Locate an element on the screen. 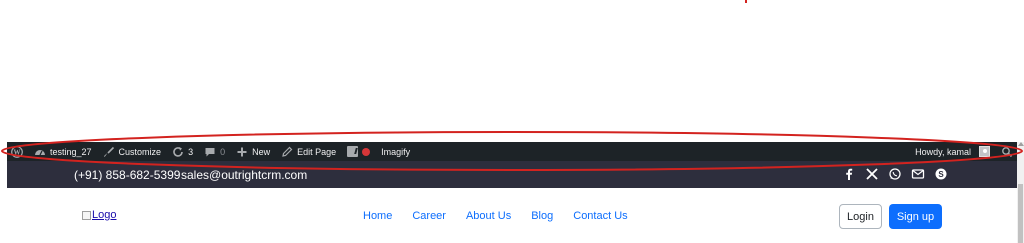 The image size is (1024, 243). admin-bar-right: Howdy, kamal is located at coordinates (966, 152).